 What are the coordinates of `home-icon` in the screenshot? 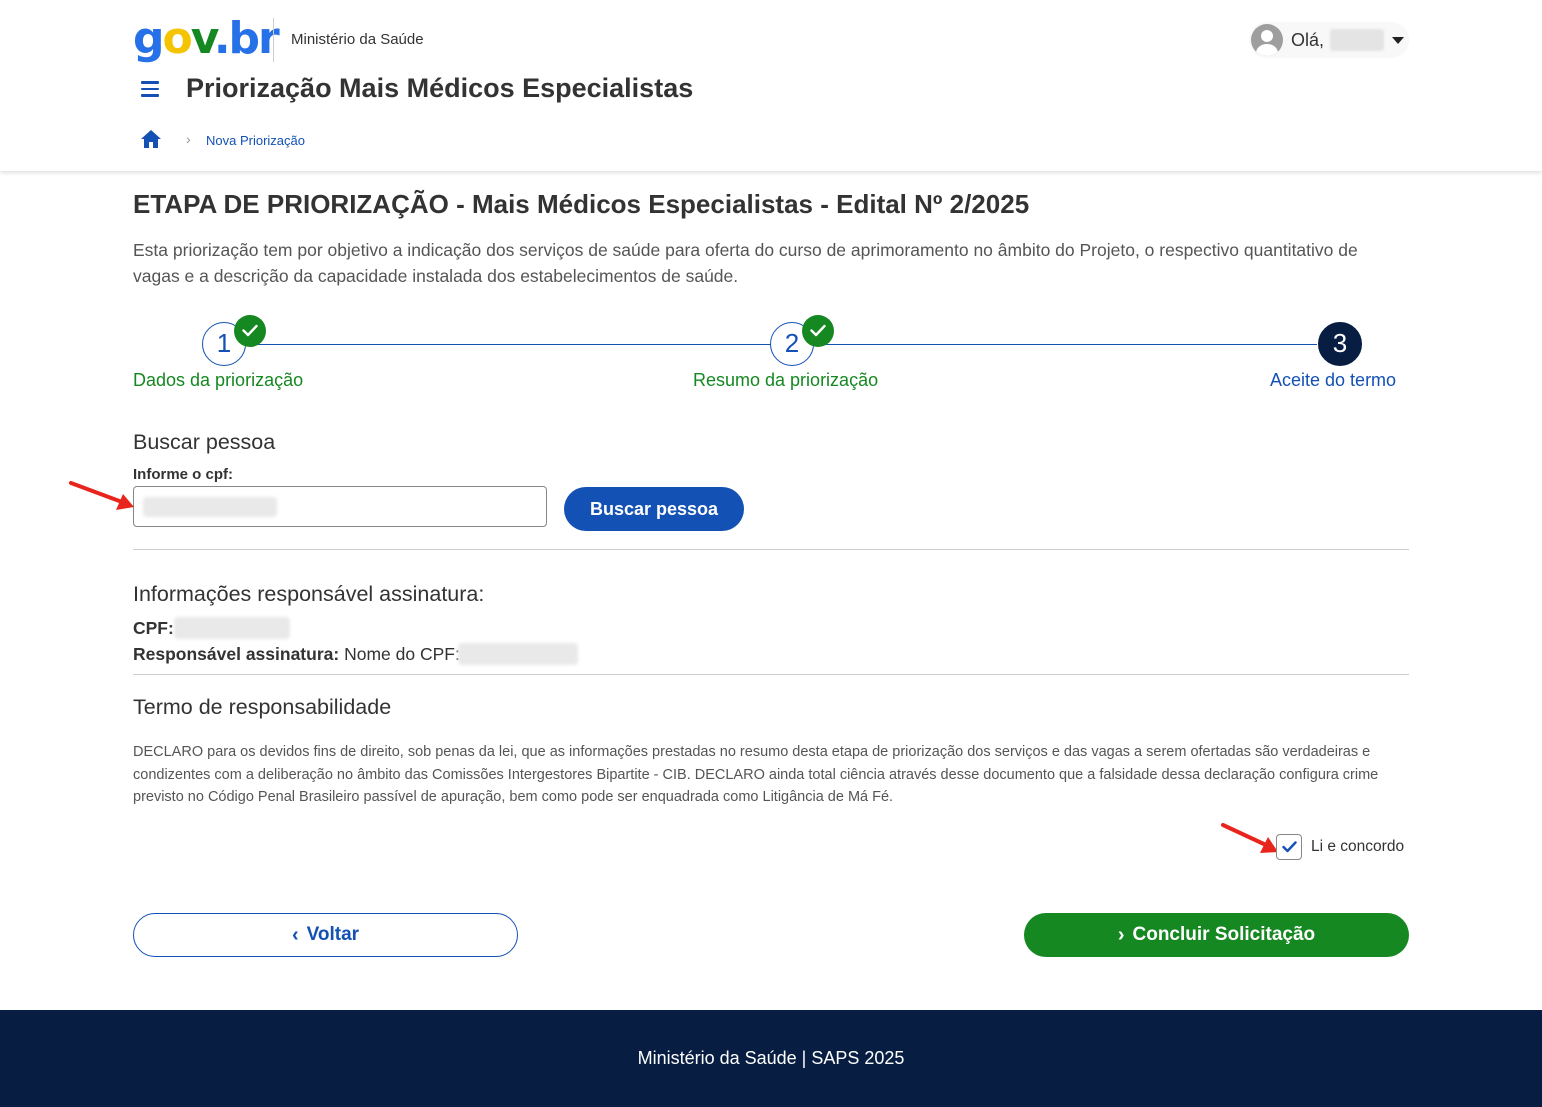 It's located at (151, 139).